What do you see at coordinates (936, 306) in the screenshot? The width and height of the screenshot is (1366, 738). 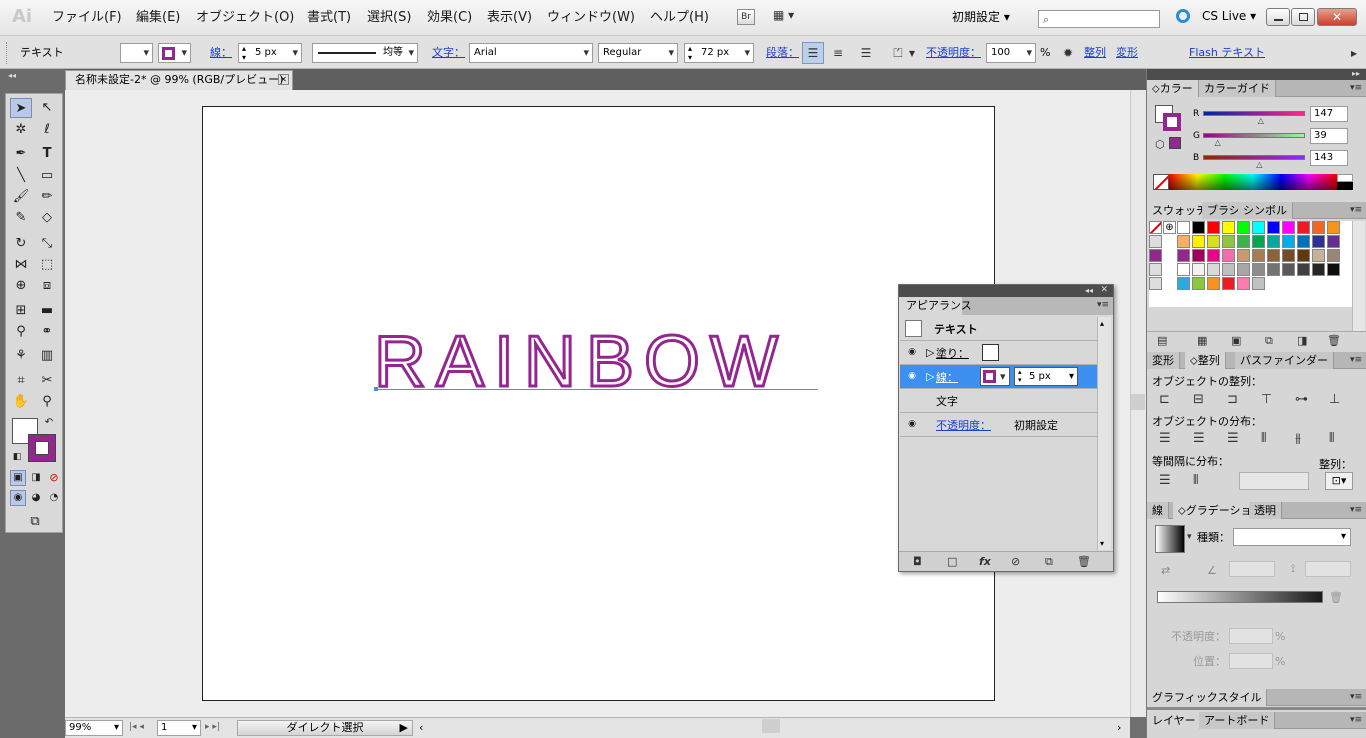 I see `tab-appearance: アピアランス` at bounding box center [936, 306].